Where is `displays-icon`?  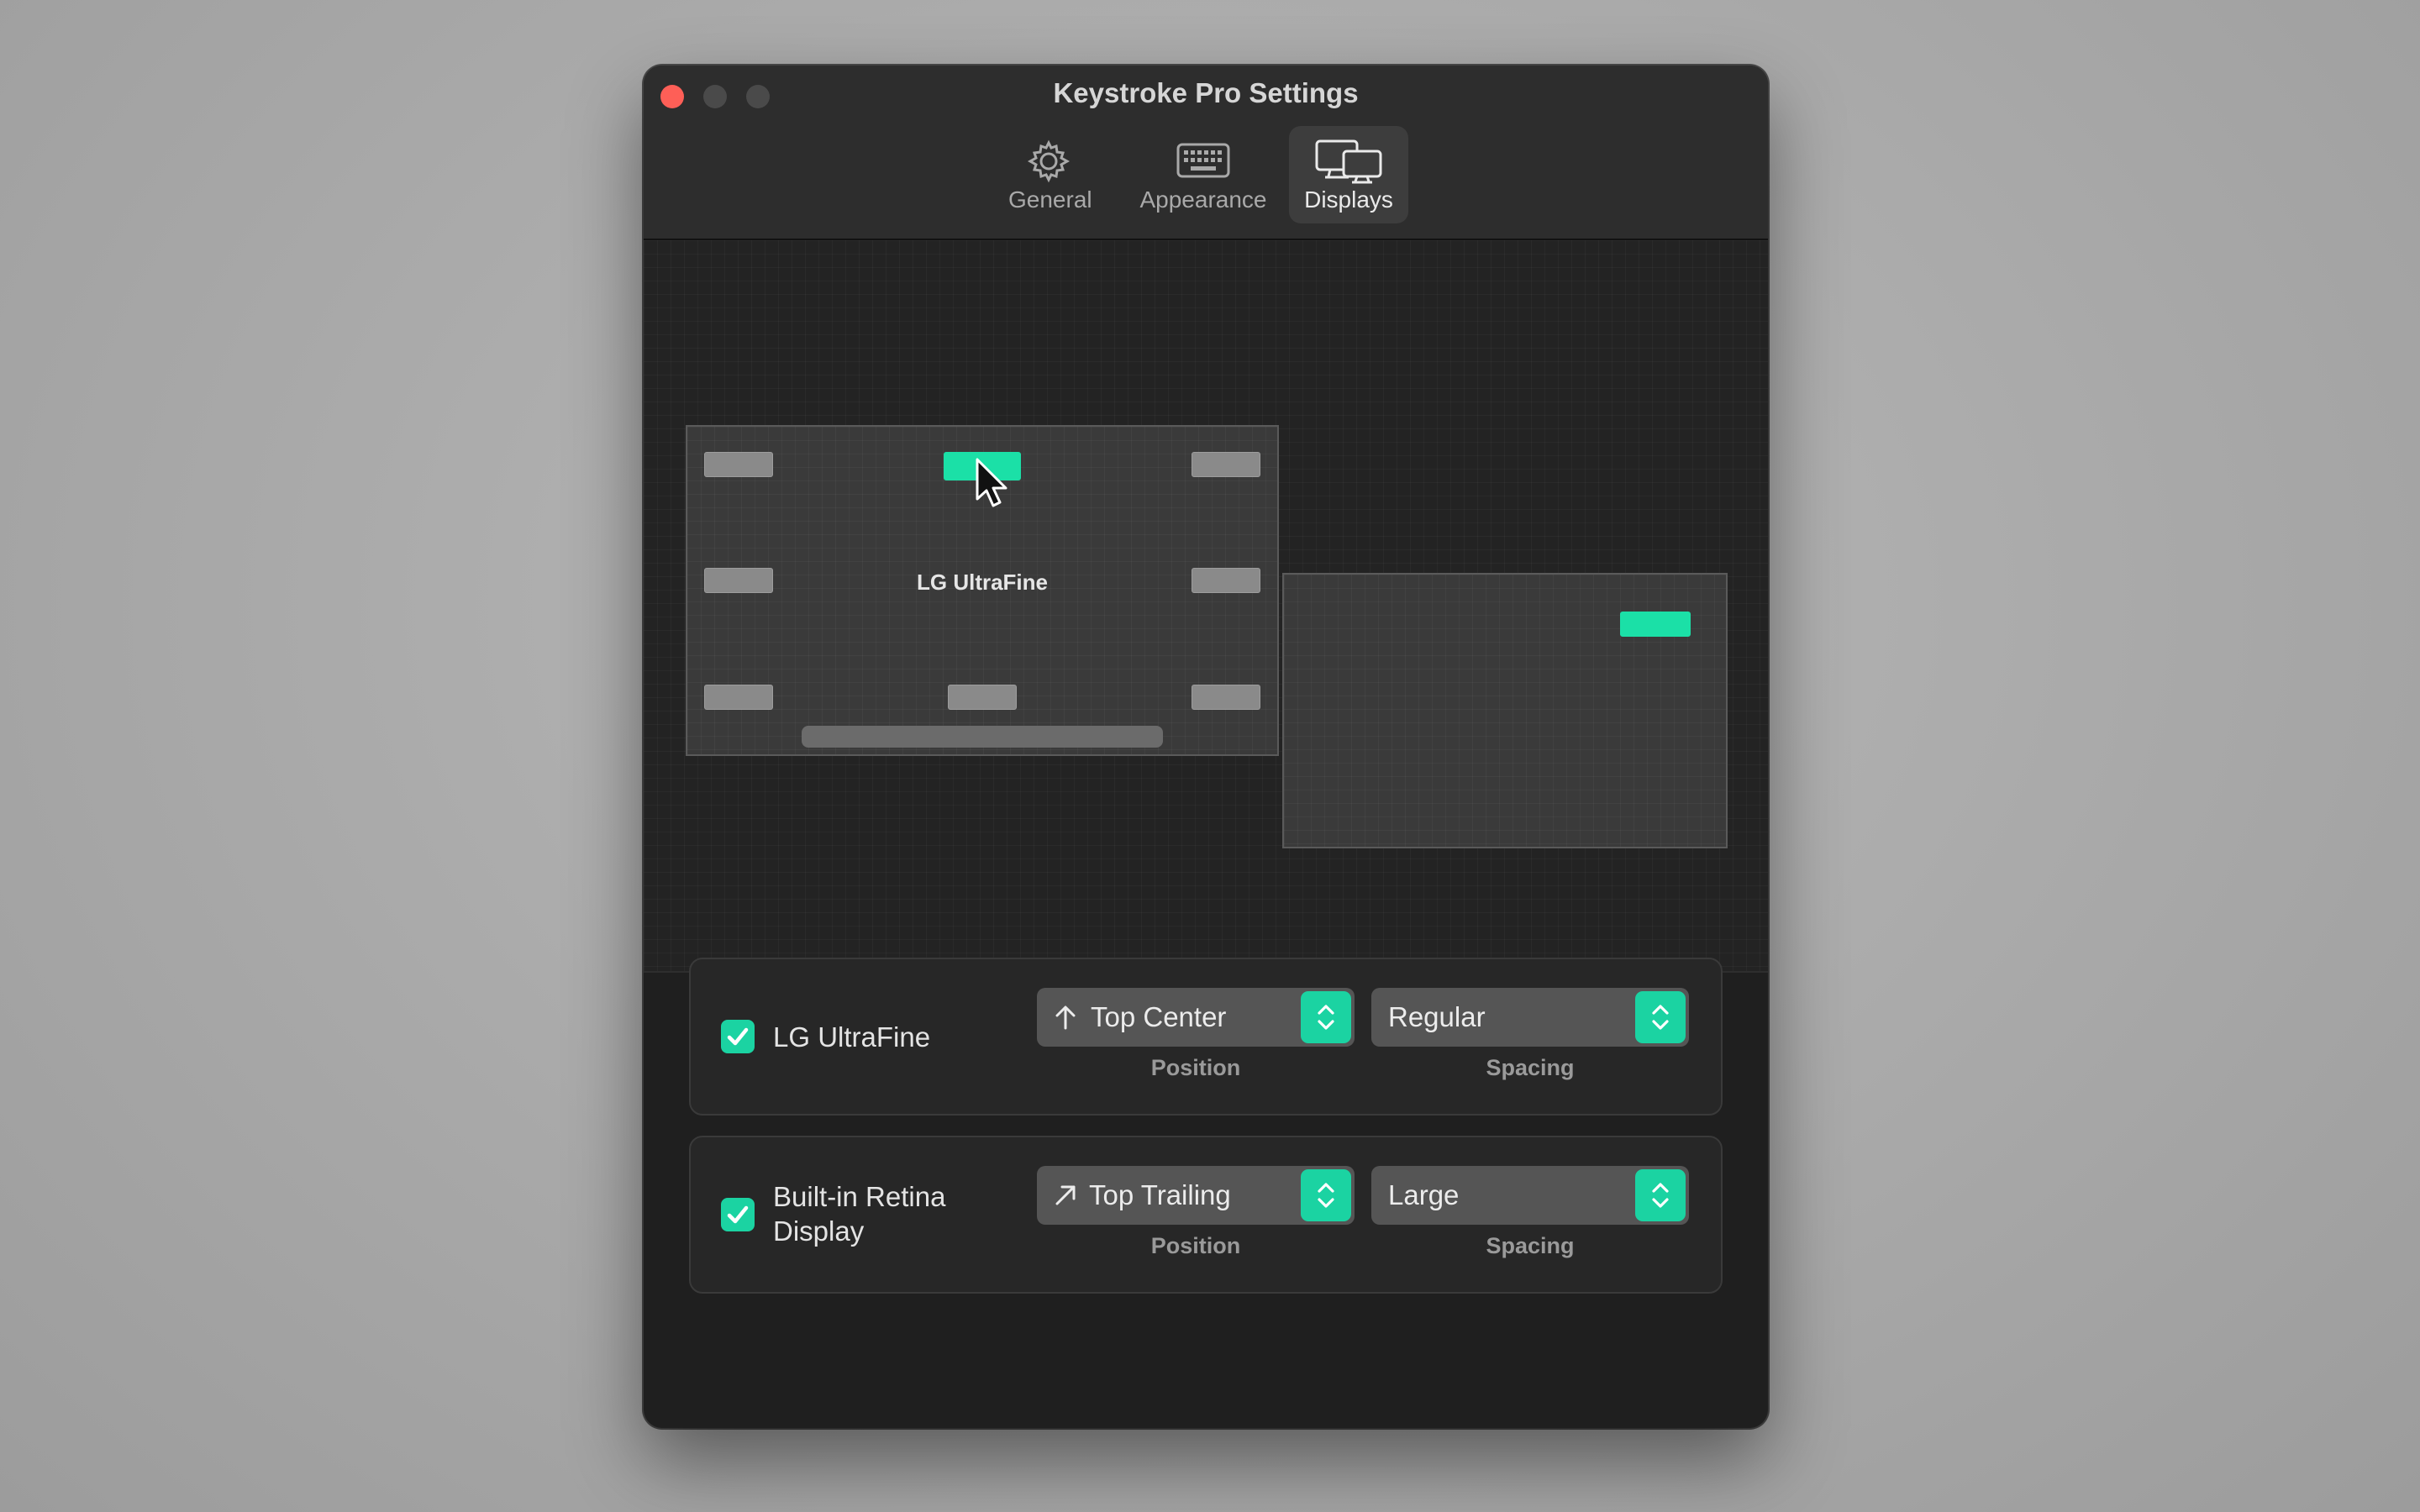 displays-icon is located at coordinates (1348, 161).